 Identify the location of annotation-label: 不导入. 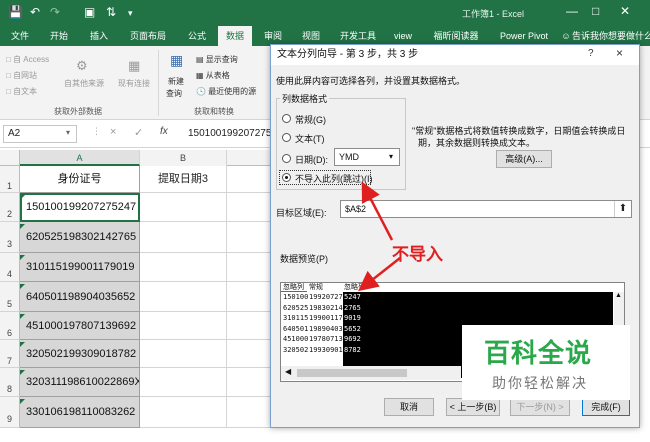
(417, 254).